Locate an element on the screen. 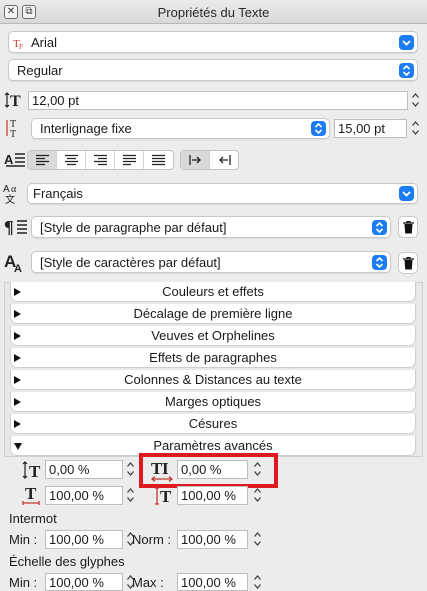  intermot-min-value: 100,00 % is located at coordinates (76, 539).